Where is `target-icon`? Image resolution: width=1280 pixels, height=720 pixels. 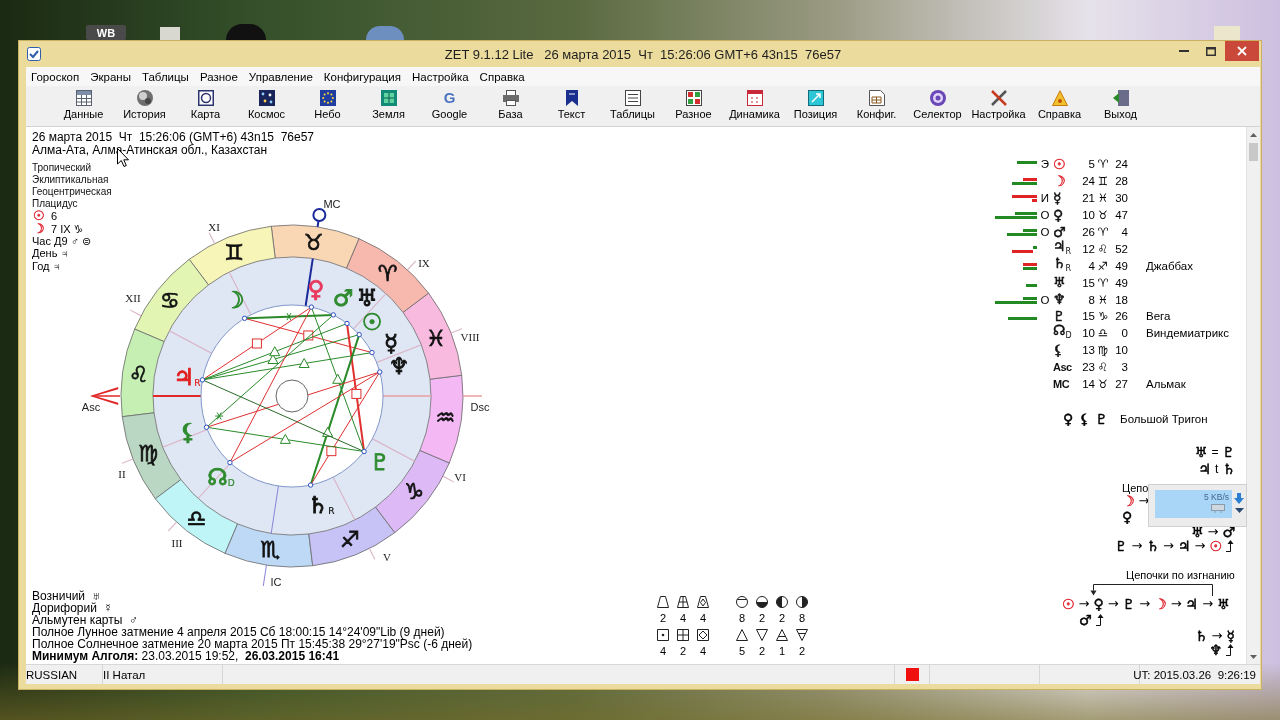
target-icon is located at coordinates (937, 98).